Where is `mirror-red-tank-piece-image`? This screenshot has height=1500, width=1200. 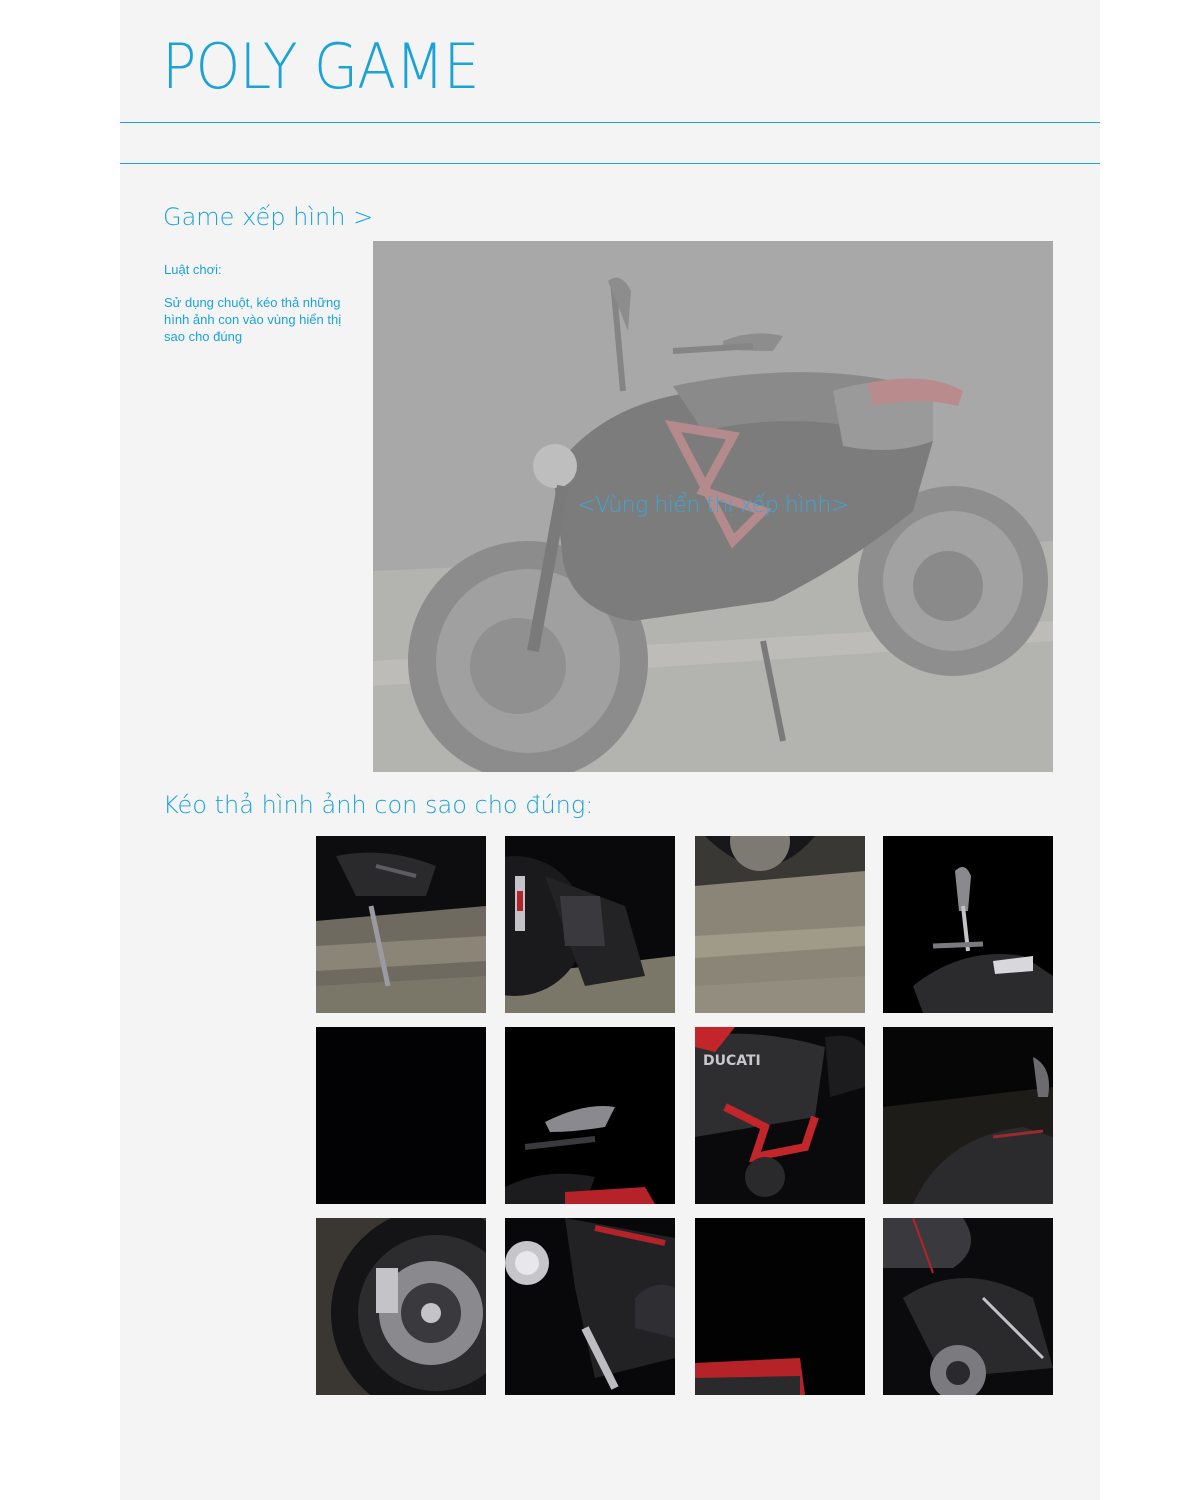 mirror-red-tank-piece-image is located at coordinates (590, 1115).